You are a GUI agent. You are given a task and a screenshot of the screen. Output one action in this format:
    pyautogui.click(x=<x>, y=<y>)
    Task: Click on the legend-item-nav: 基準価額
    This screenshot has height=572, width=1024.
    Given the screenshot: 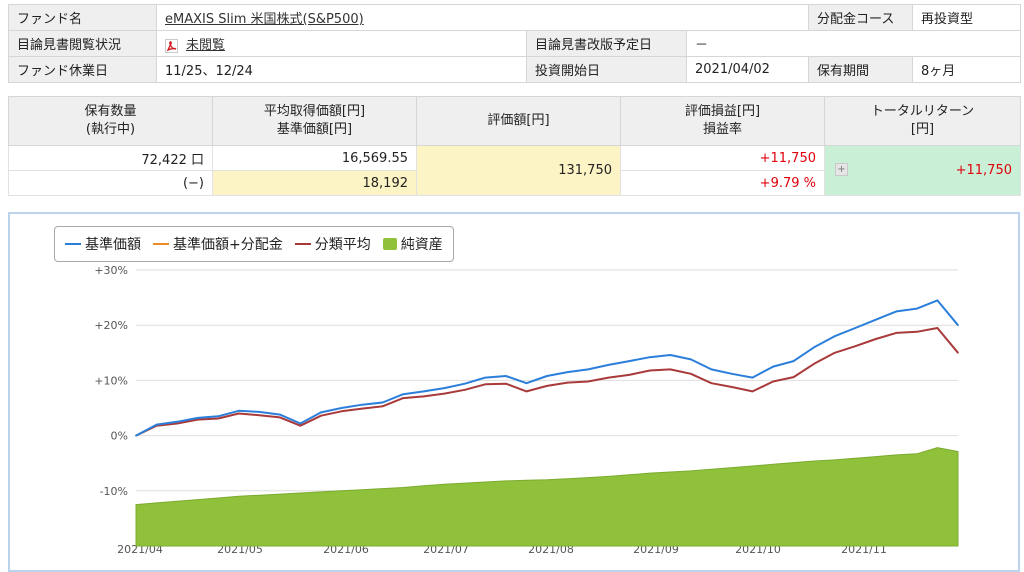 What is the action you would take?
    pyautogui.click(x=103, y=244)
    